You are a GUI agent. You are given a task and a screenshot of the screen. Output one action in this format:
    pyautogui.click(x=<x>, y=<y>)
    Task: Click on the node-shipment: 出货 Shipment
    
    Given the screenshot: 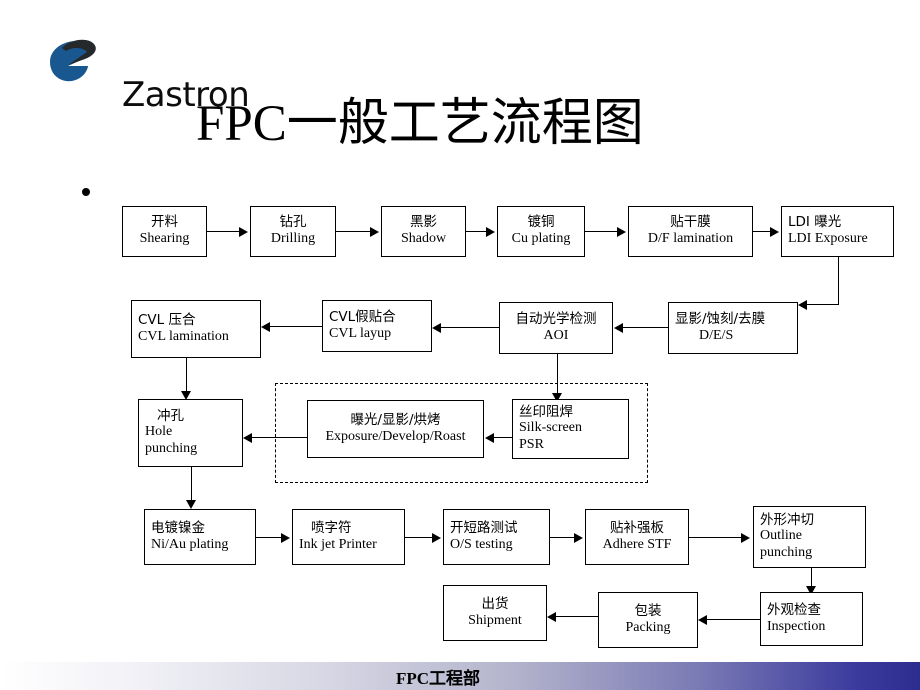 What is the action you would take?
    pyautogui.click(x=495, y=613)
    